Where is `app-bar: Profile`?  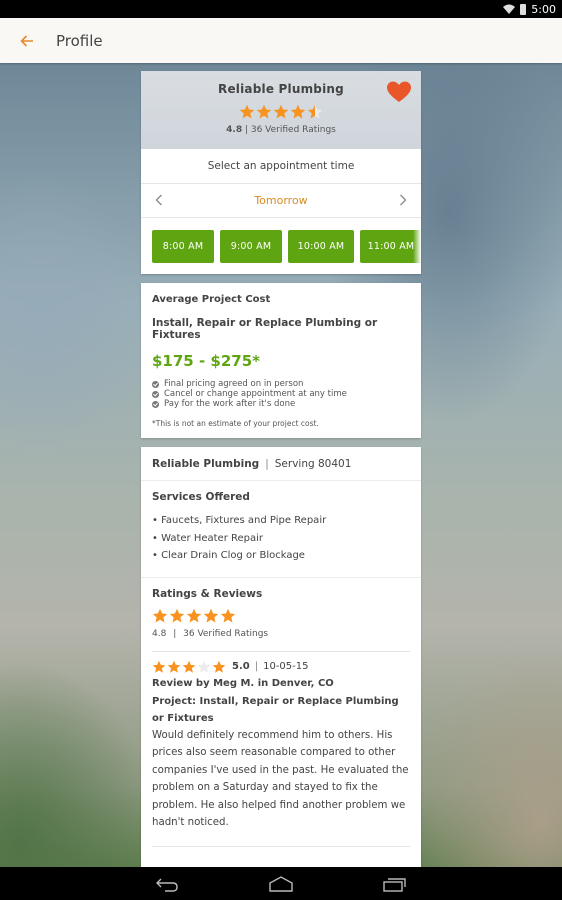 app-bar: Profile is located at coordinates (281, 40).